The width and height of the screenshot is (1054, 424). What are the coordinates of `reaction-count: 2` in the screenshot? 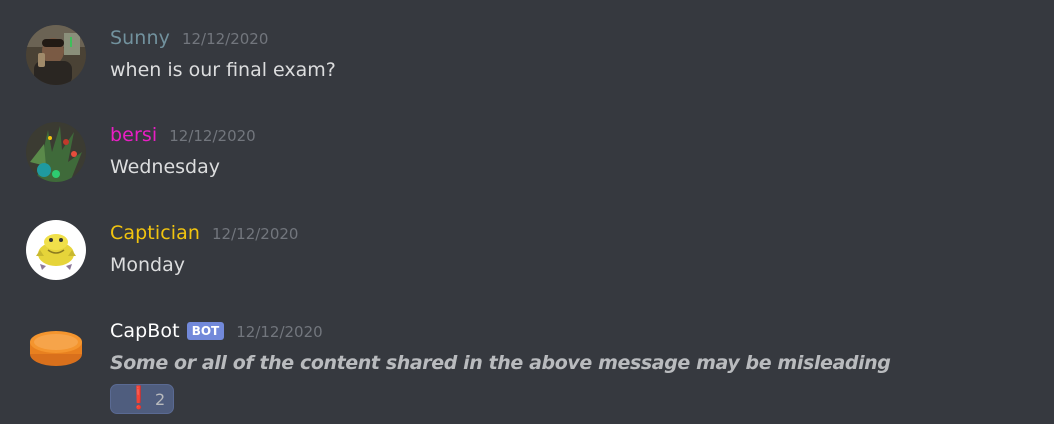 It's located at (160, 399).